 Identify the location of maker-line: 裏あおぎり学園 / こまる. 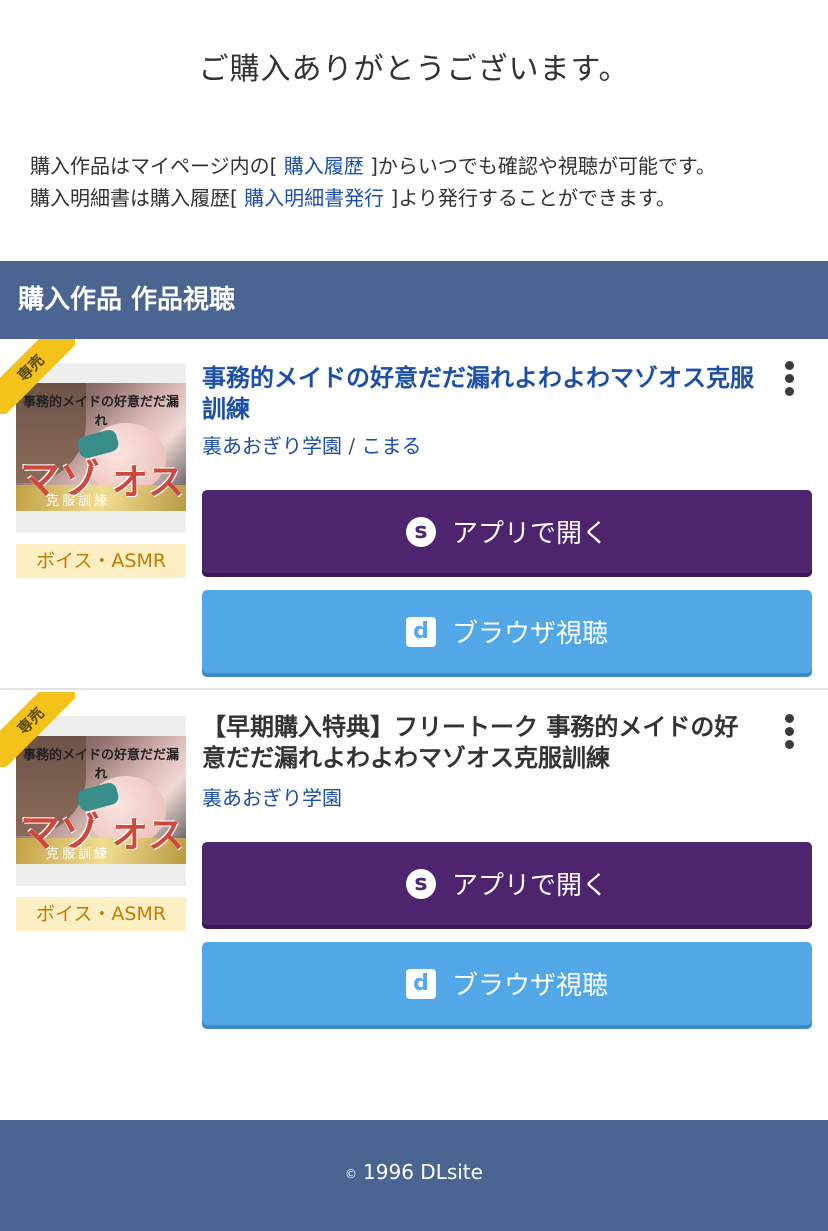
(311, 444).